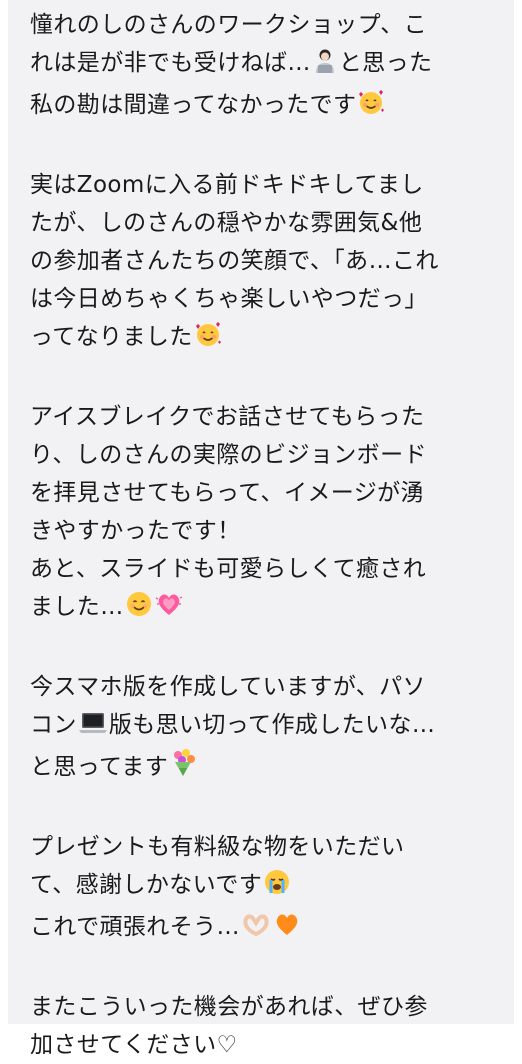  I want to click on message-line: て、感謝しかないです, so click(262, 887).